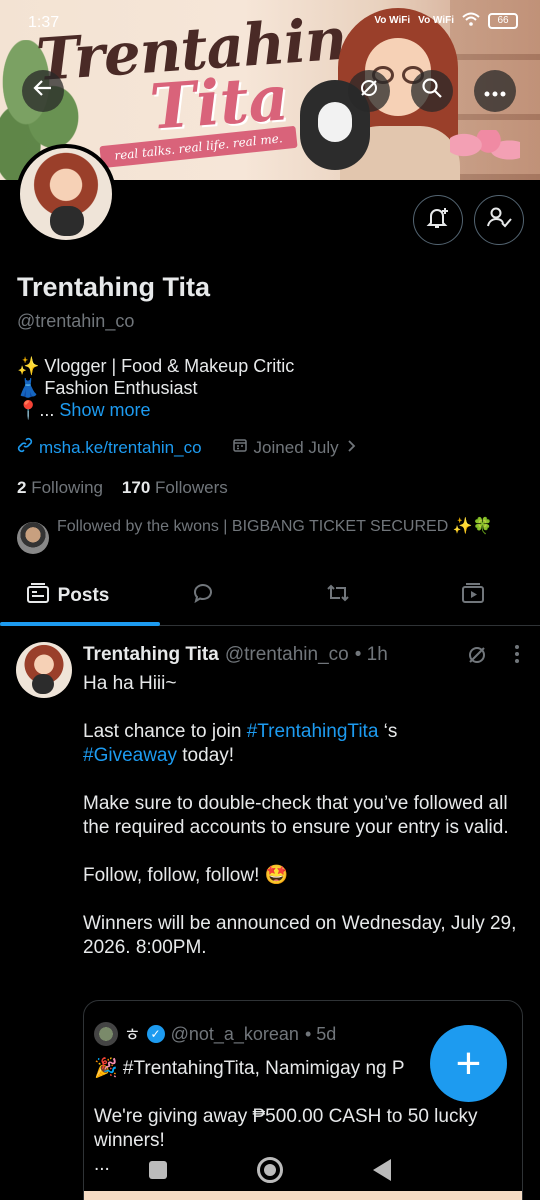 The height and width of the screenshot is (1200, 540). Describe the element at coordinates (80, 624) in the screenshot. I see `active-tab-indicator` at that location.